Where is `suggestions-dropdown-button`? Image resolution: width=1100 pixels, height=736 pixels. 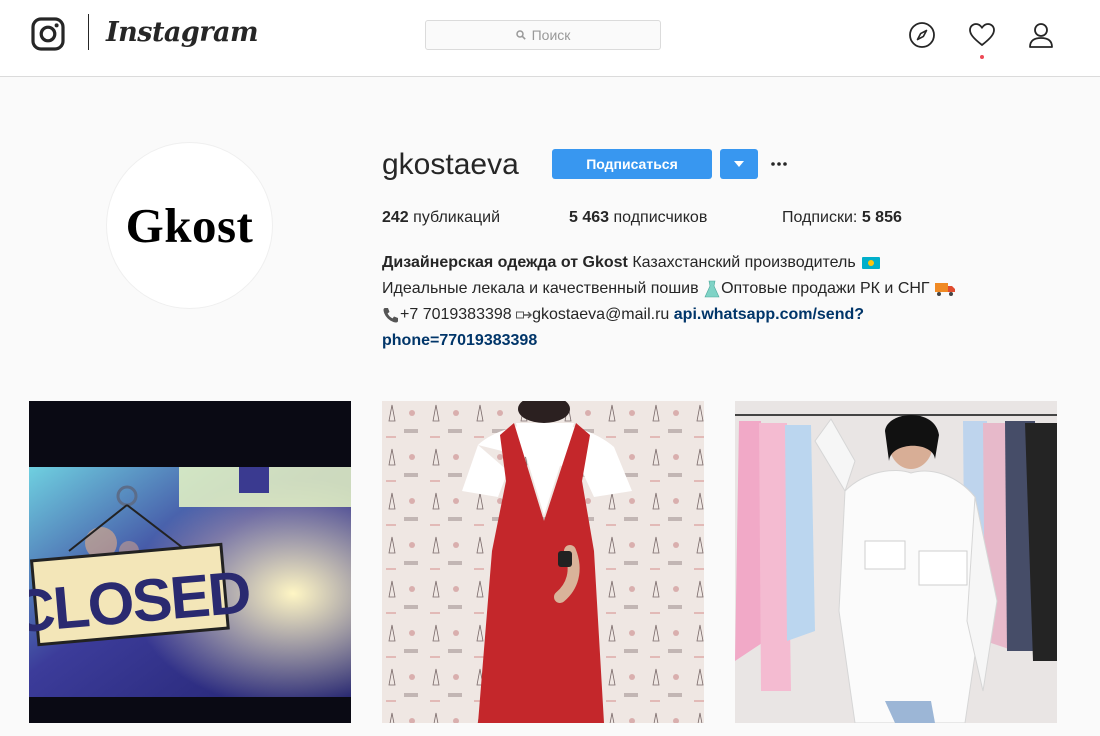
suggestions-dropdown-button is located at coordinates (739, 164).